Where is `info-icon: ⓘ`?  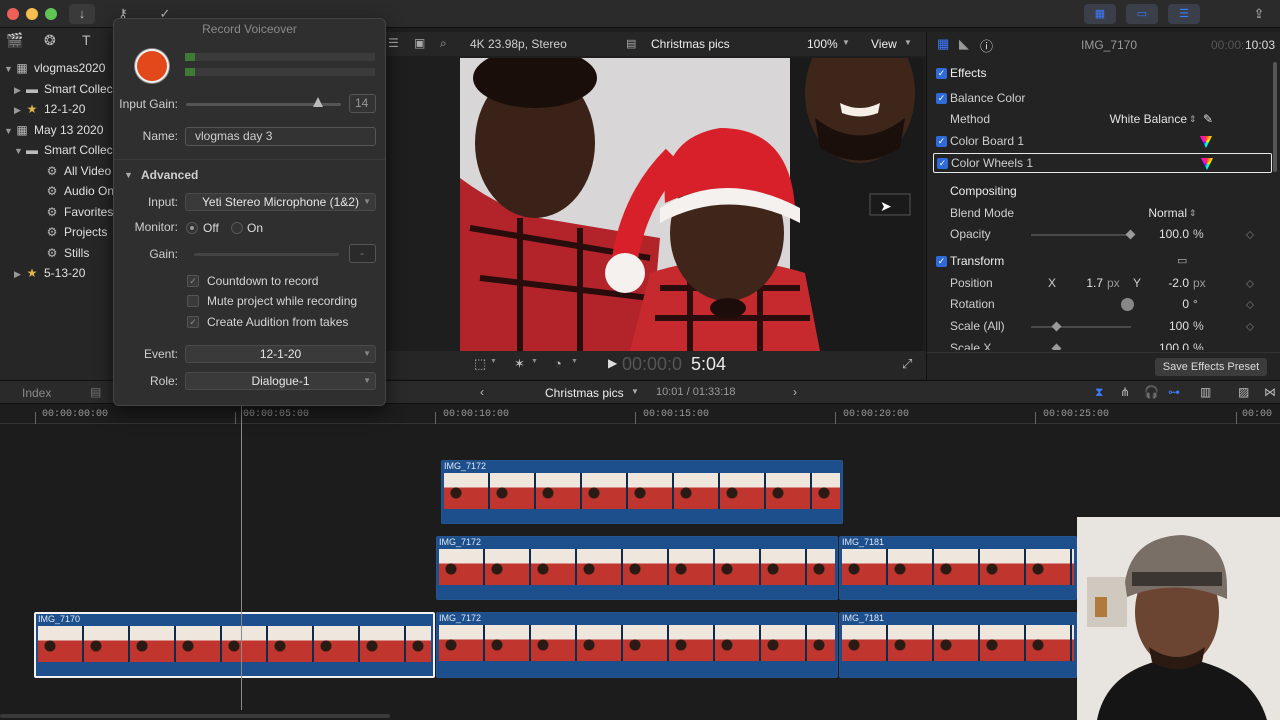 info-icon: ⓘ is located at coordinates (986, 45).